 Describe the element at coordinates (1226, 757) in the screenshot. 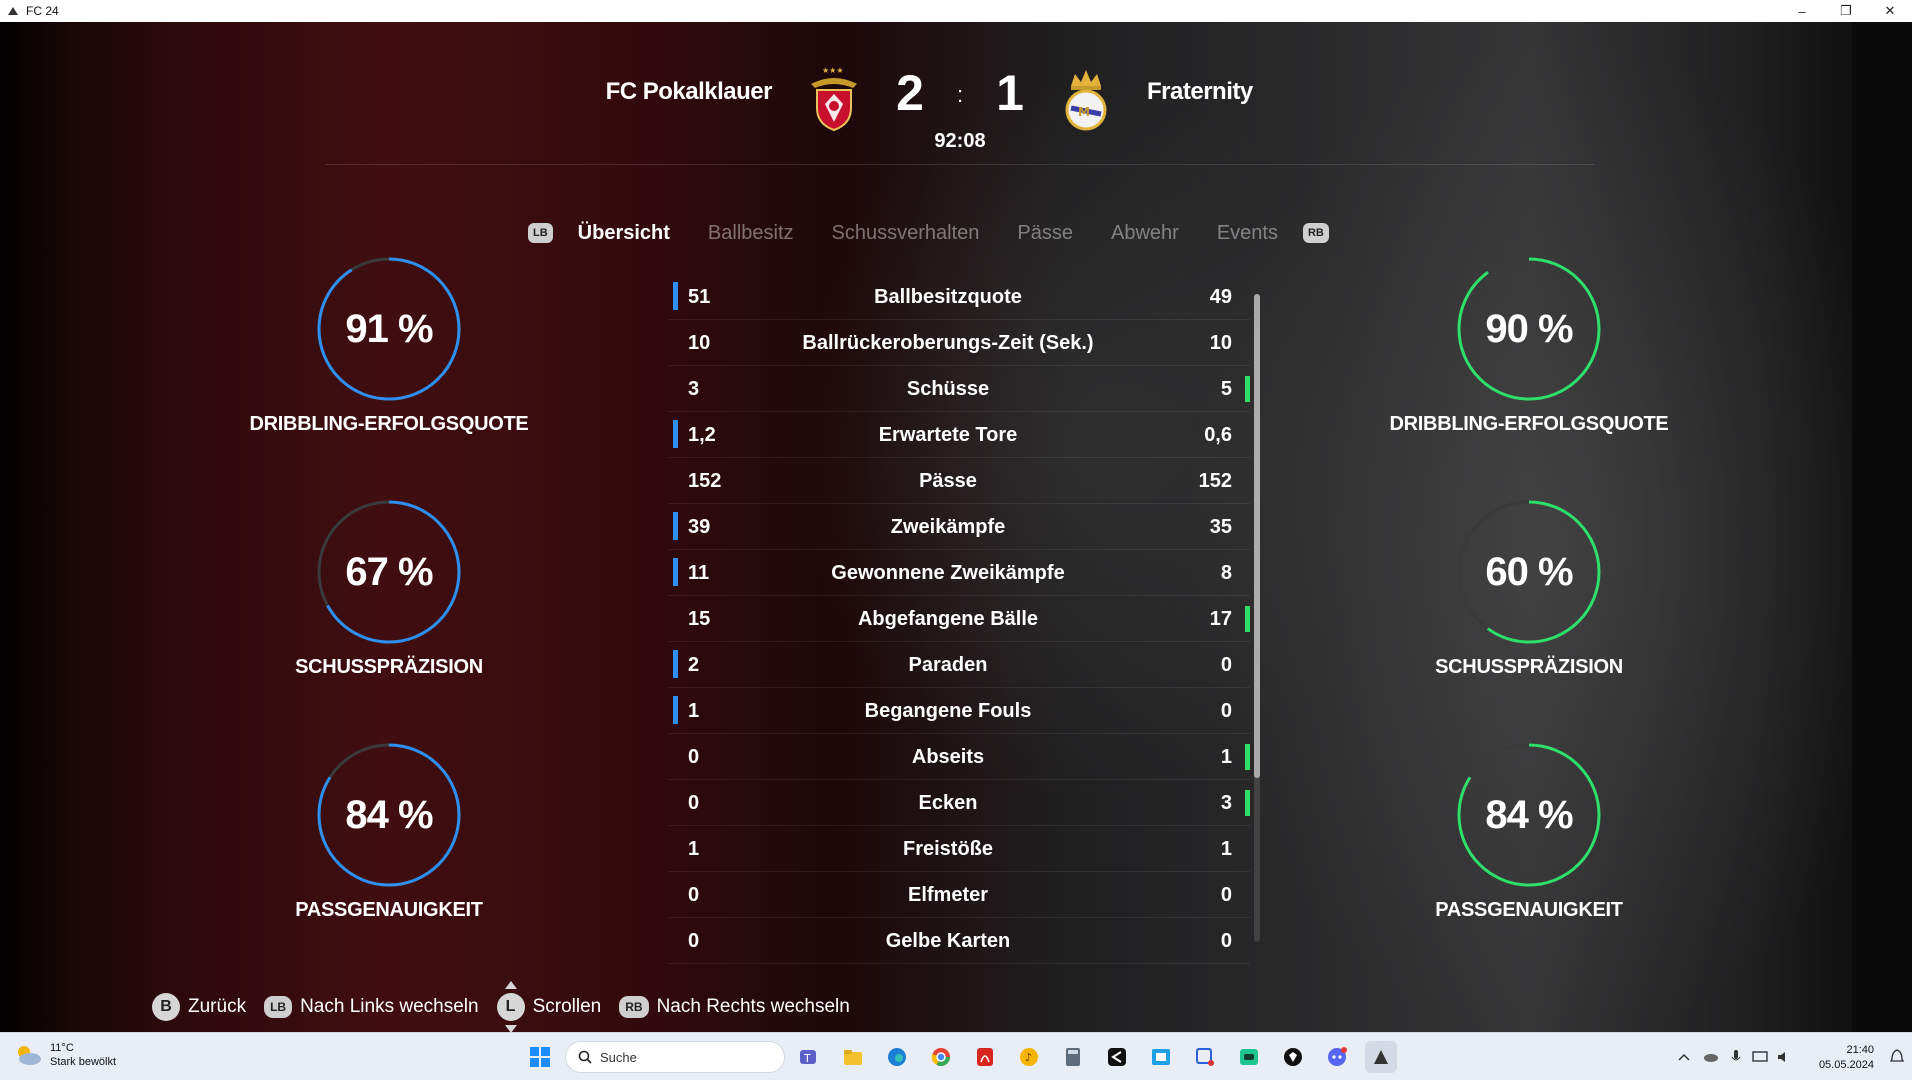

I see `stat-away-value: 1` at that location.